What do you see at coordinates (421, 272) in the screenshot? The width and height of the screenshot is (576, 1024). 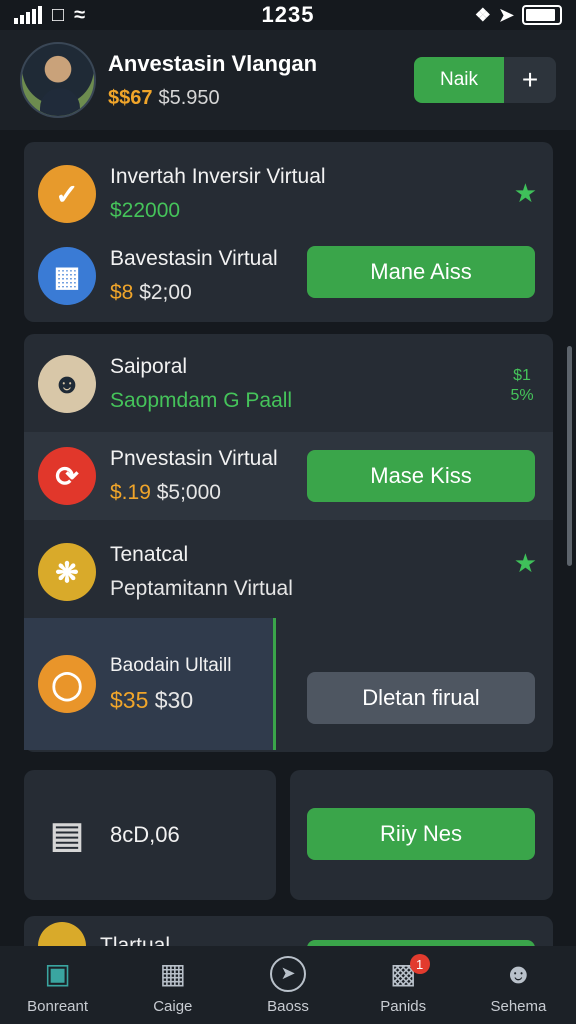 I see `mane-aiss-button: Mane Aiss` at bounding box center [421, 272].